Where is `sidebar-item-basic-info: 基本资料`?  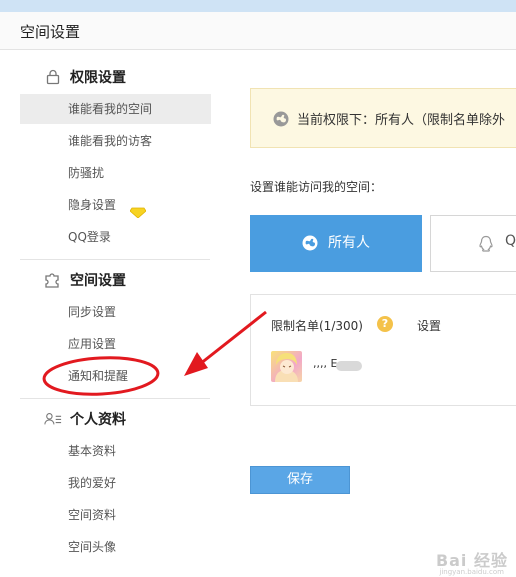
sidebar-item-basic-info: 基本资料 is located at coordinates (115, 451).